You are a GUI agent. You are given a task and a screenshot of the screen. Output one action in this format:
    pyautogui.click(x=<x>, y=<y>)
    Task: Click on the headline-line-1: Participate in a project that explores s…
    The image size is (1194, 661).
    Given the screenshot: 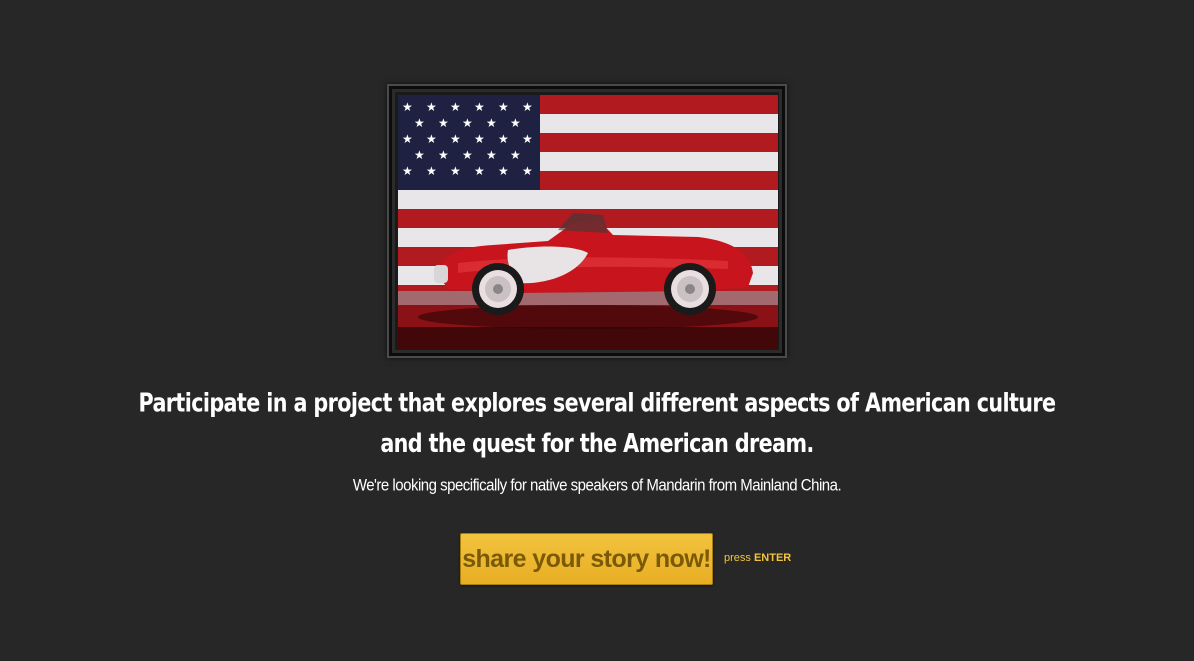 What is the action you would take?
    pyautogui.click(x=597, y=404)
    